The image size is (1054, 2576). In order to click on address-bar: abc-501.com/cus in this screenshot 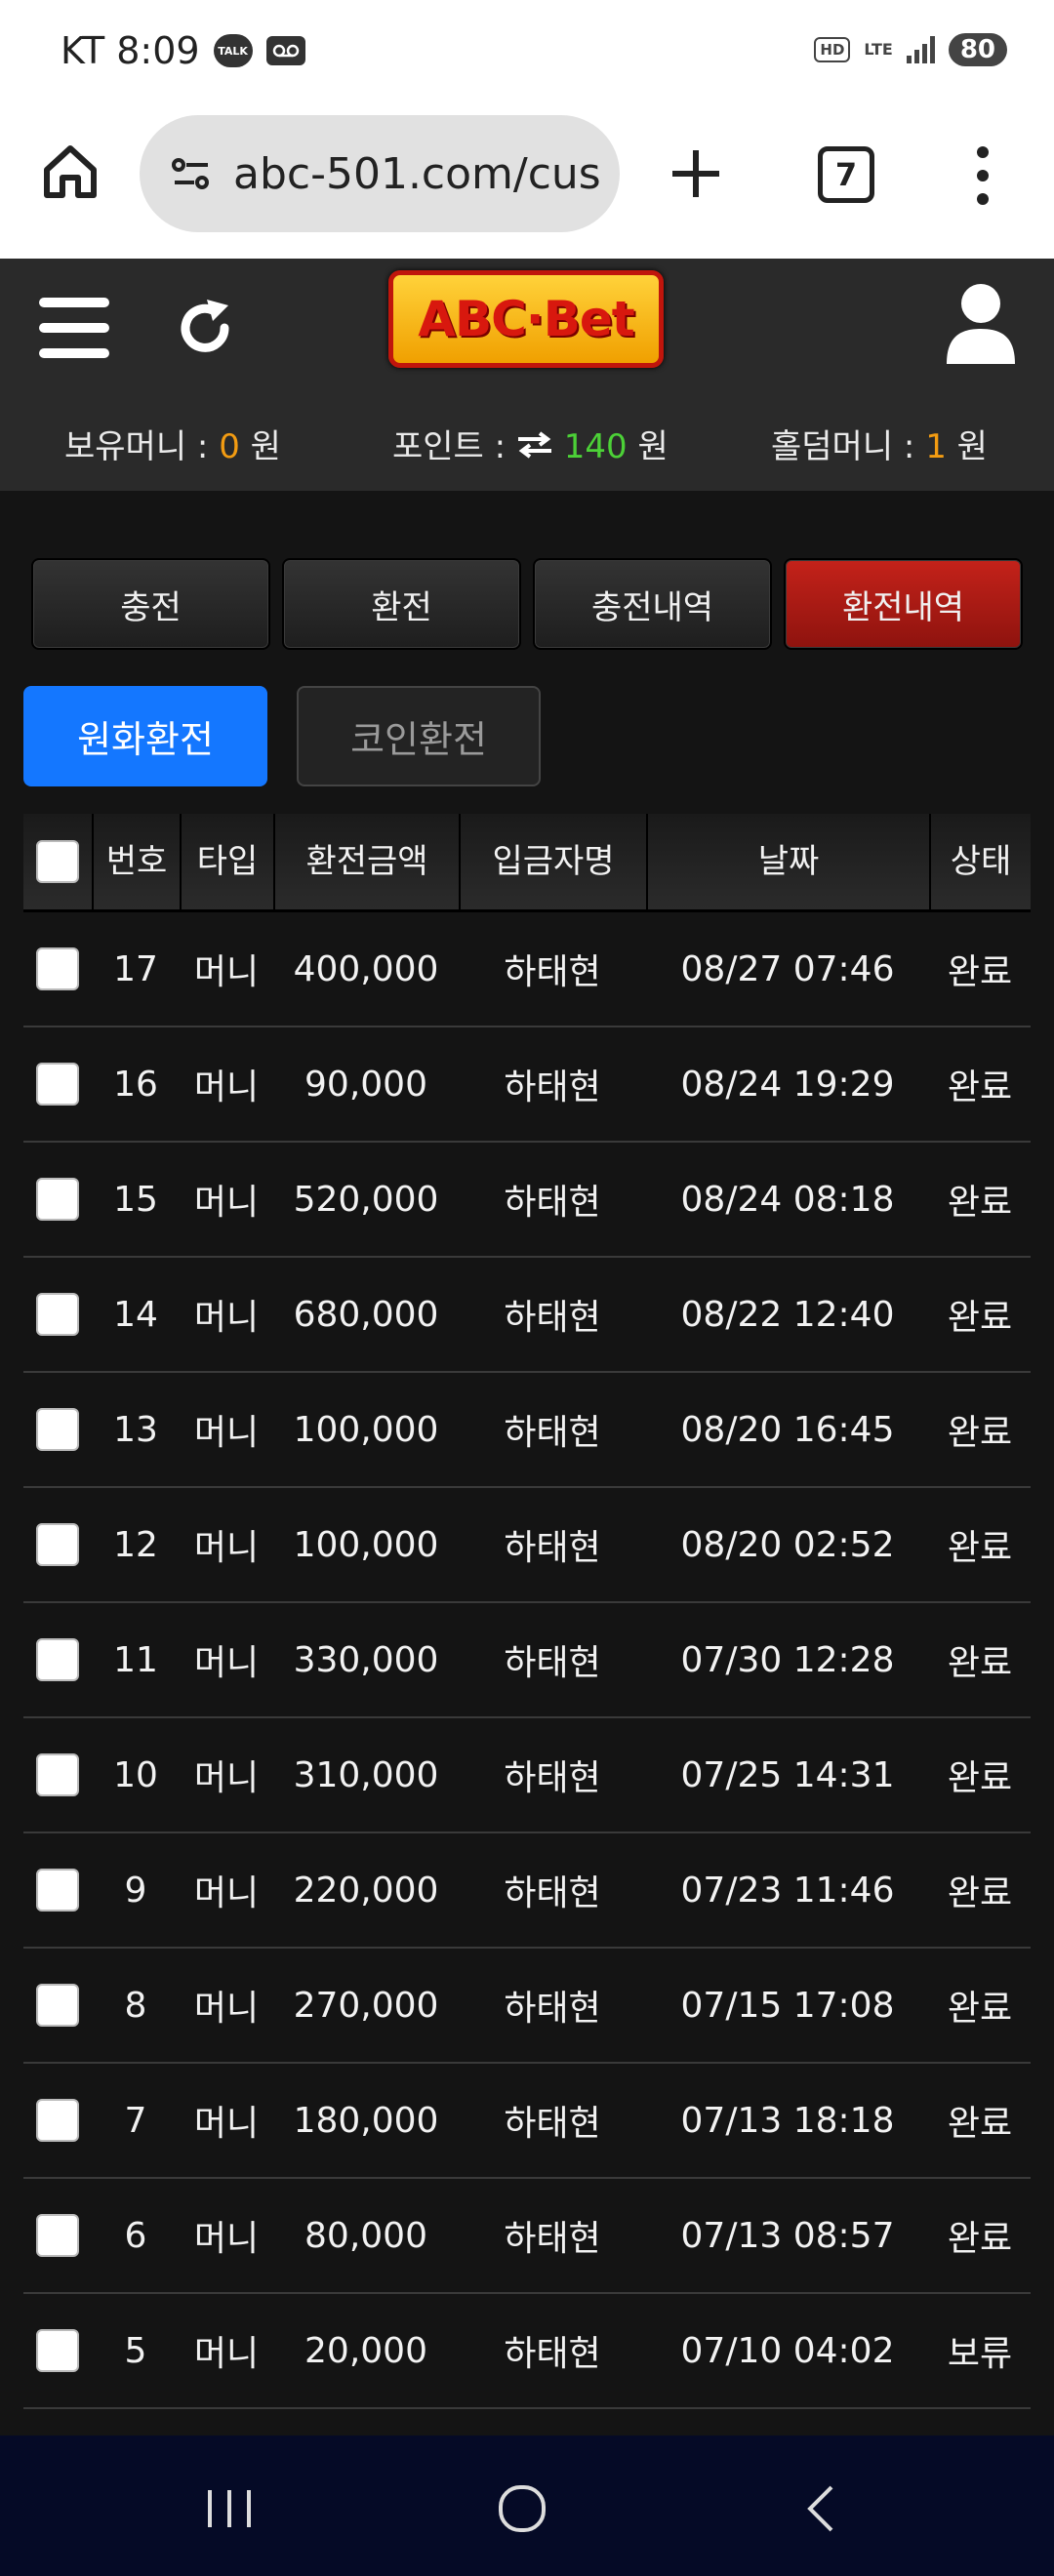, I will do `click(380, 173)`.